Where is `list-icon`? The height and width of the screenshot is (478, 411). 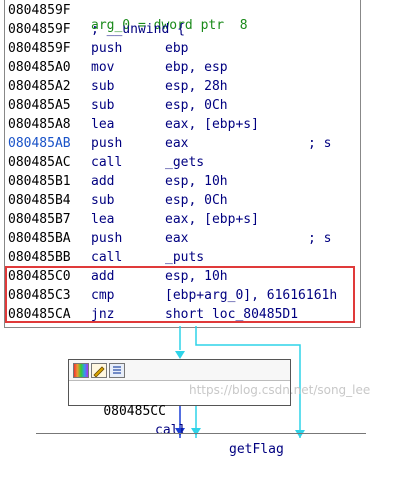 list-icon is located at coordinates (117, 370).